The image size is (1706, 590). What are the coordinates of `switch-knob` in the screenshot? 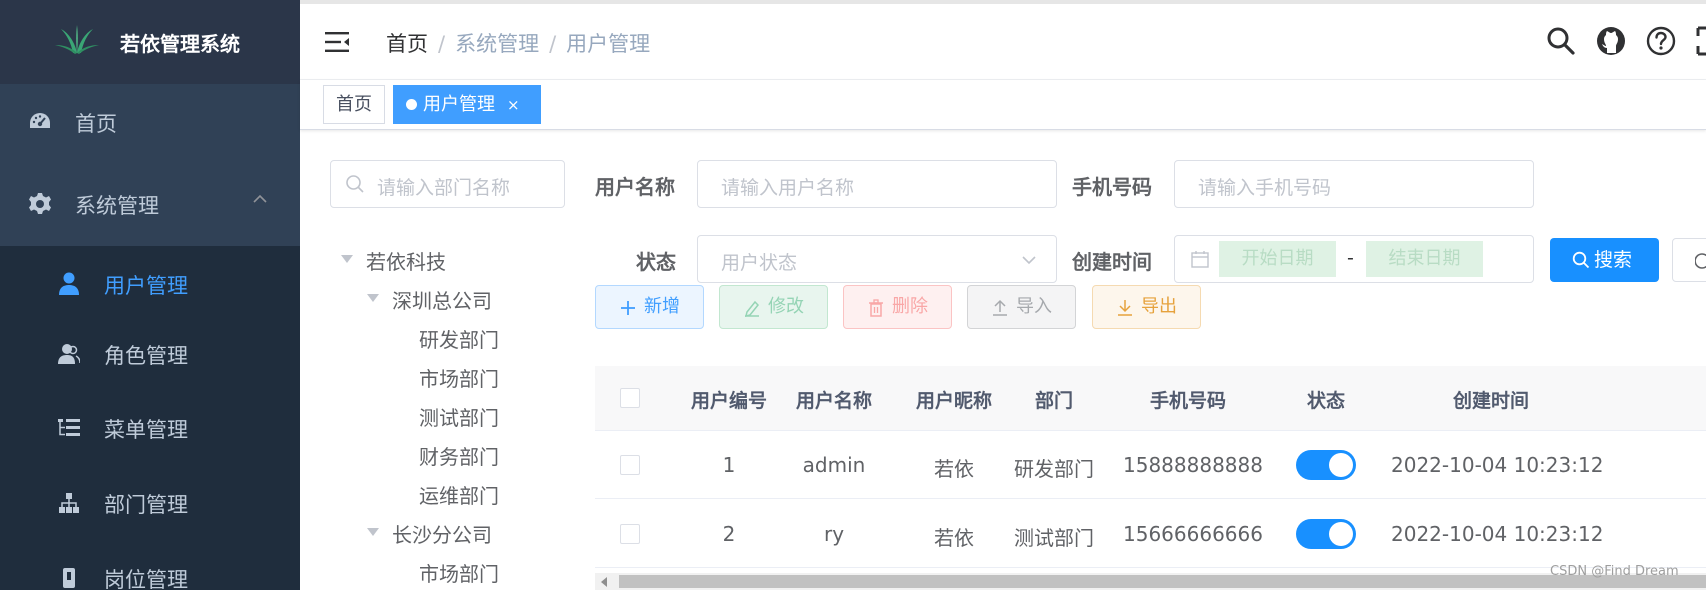 It's located at (1341, 534).